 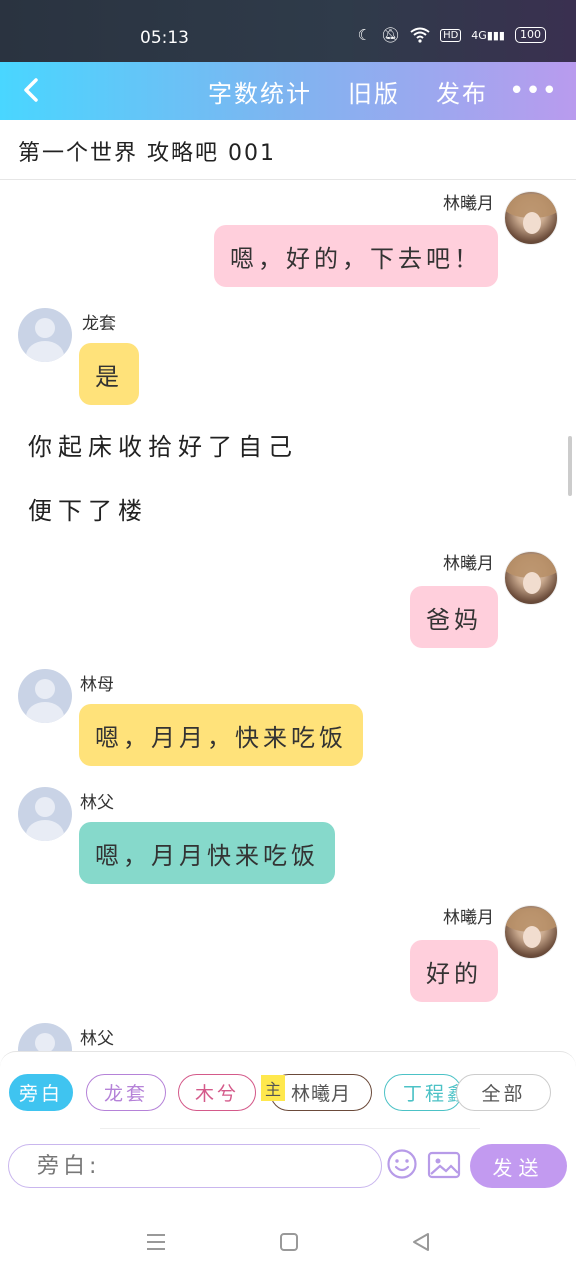 What do you see at coordinates (488, 35) in the screenshot?
I see `signal-icon: 4G▮▮▮` at bounding box center [488, 35].